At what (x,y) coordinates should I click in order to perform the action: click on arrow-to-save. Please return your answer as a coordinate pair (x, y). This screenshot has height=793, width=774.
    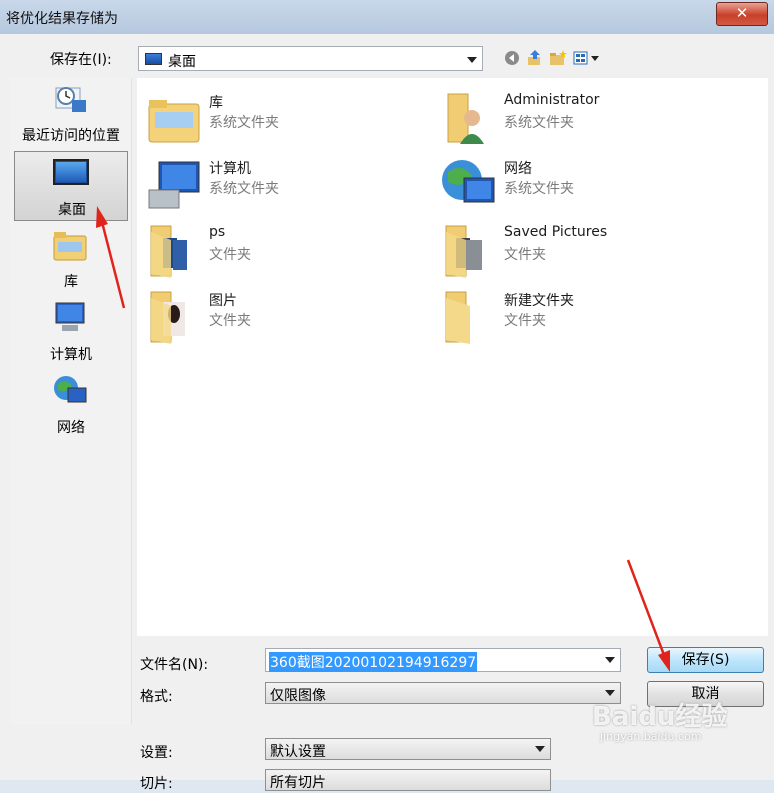
    Looking at the image, I should click on (646, 607).